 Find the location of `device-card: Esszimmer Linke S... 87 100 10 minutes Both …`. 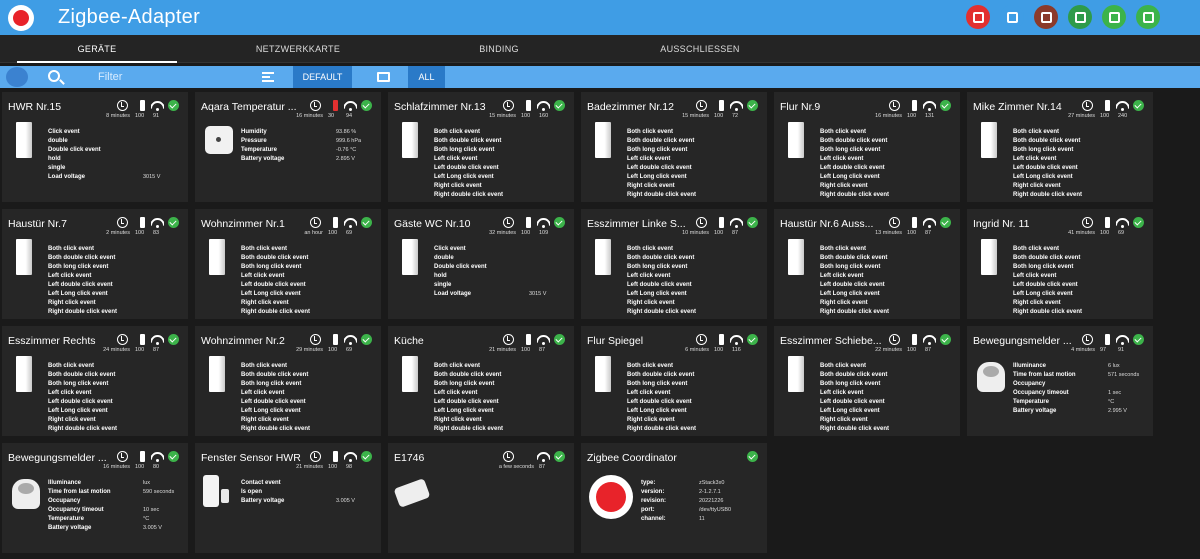

device-card: Esszimmer Linke S... 87 100 10 minutes Both … is located at coordinates (674, 264).